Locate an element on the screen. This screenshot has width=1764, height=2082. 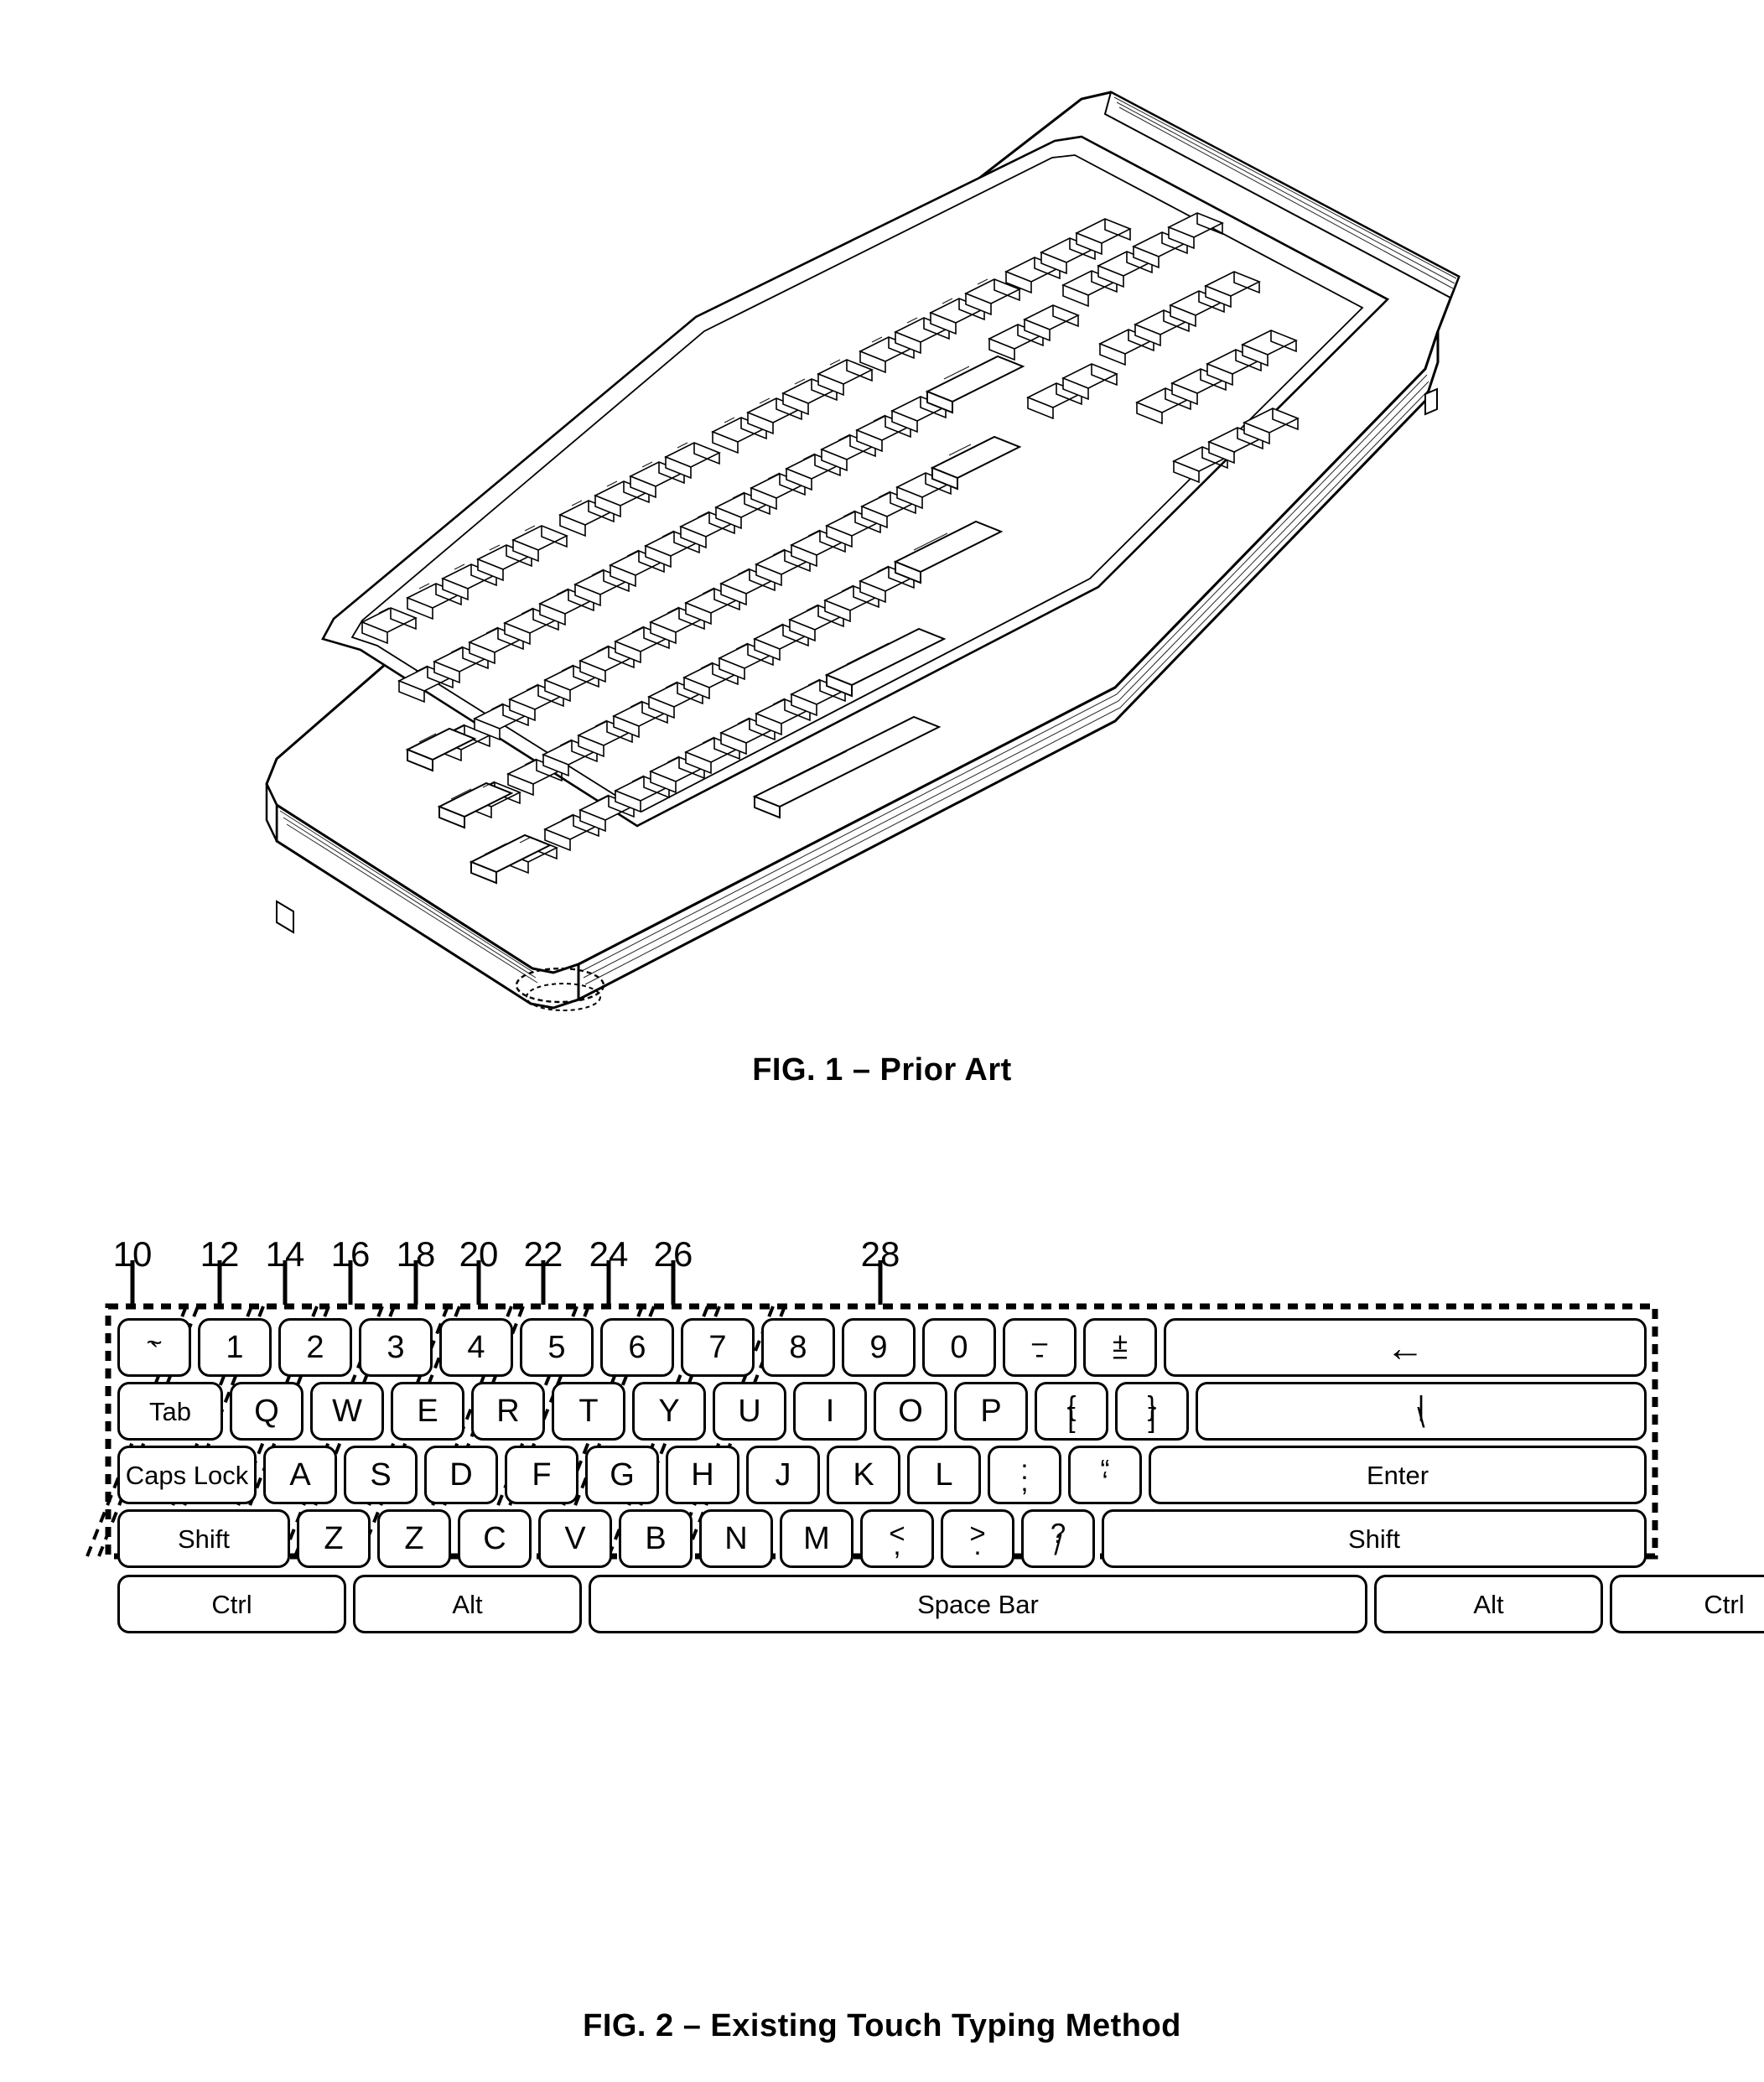
key-q-label: Q is located at coordinates (266, 1411).